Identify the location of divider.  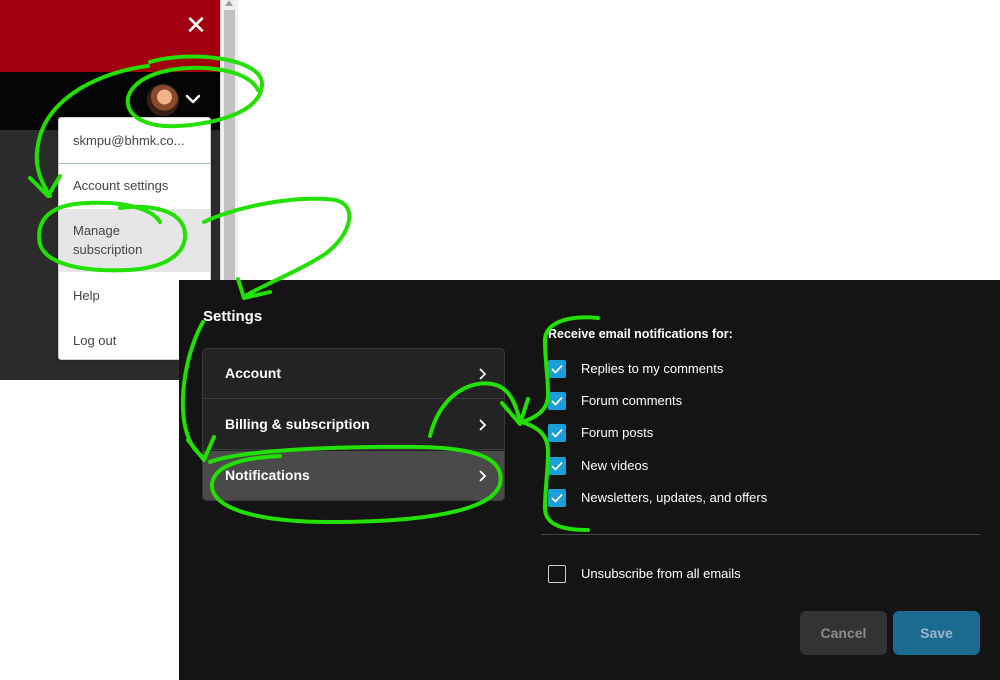
(760, 534).